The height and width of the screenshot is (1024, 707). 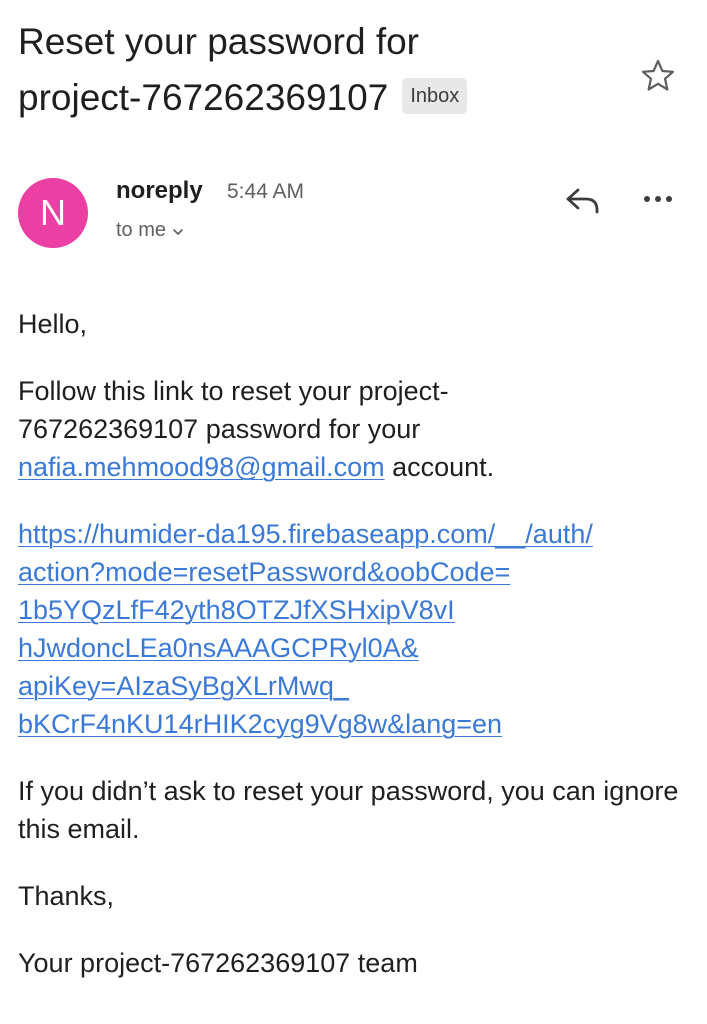 I want to click on reset-link-line: 1b5YQzLfF42yth8OTZJfXSHxipV8vI, so click(x=236, y=610).